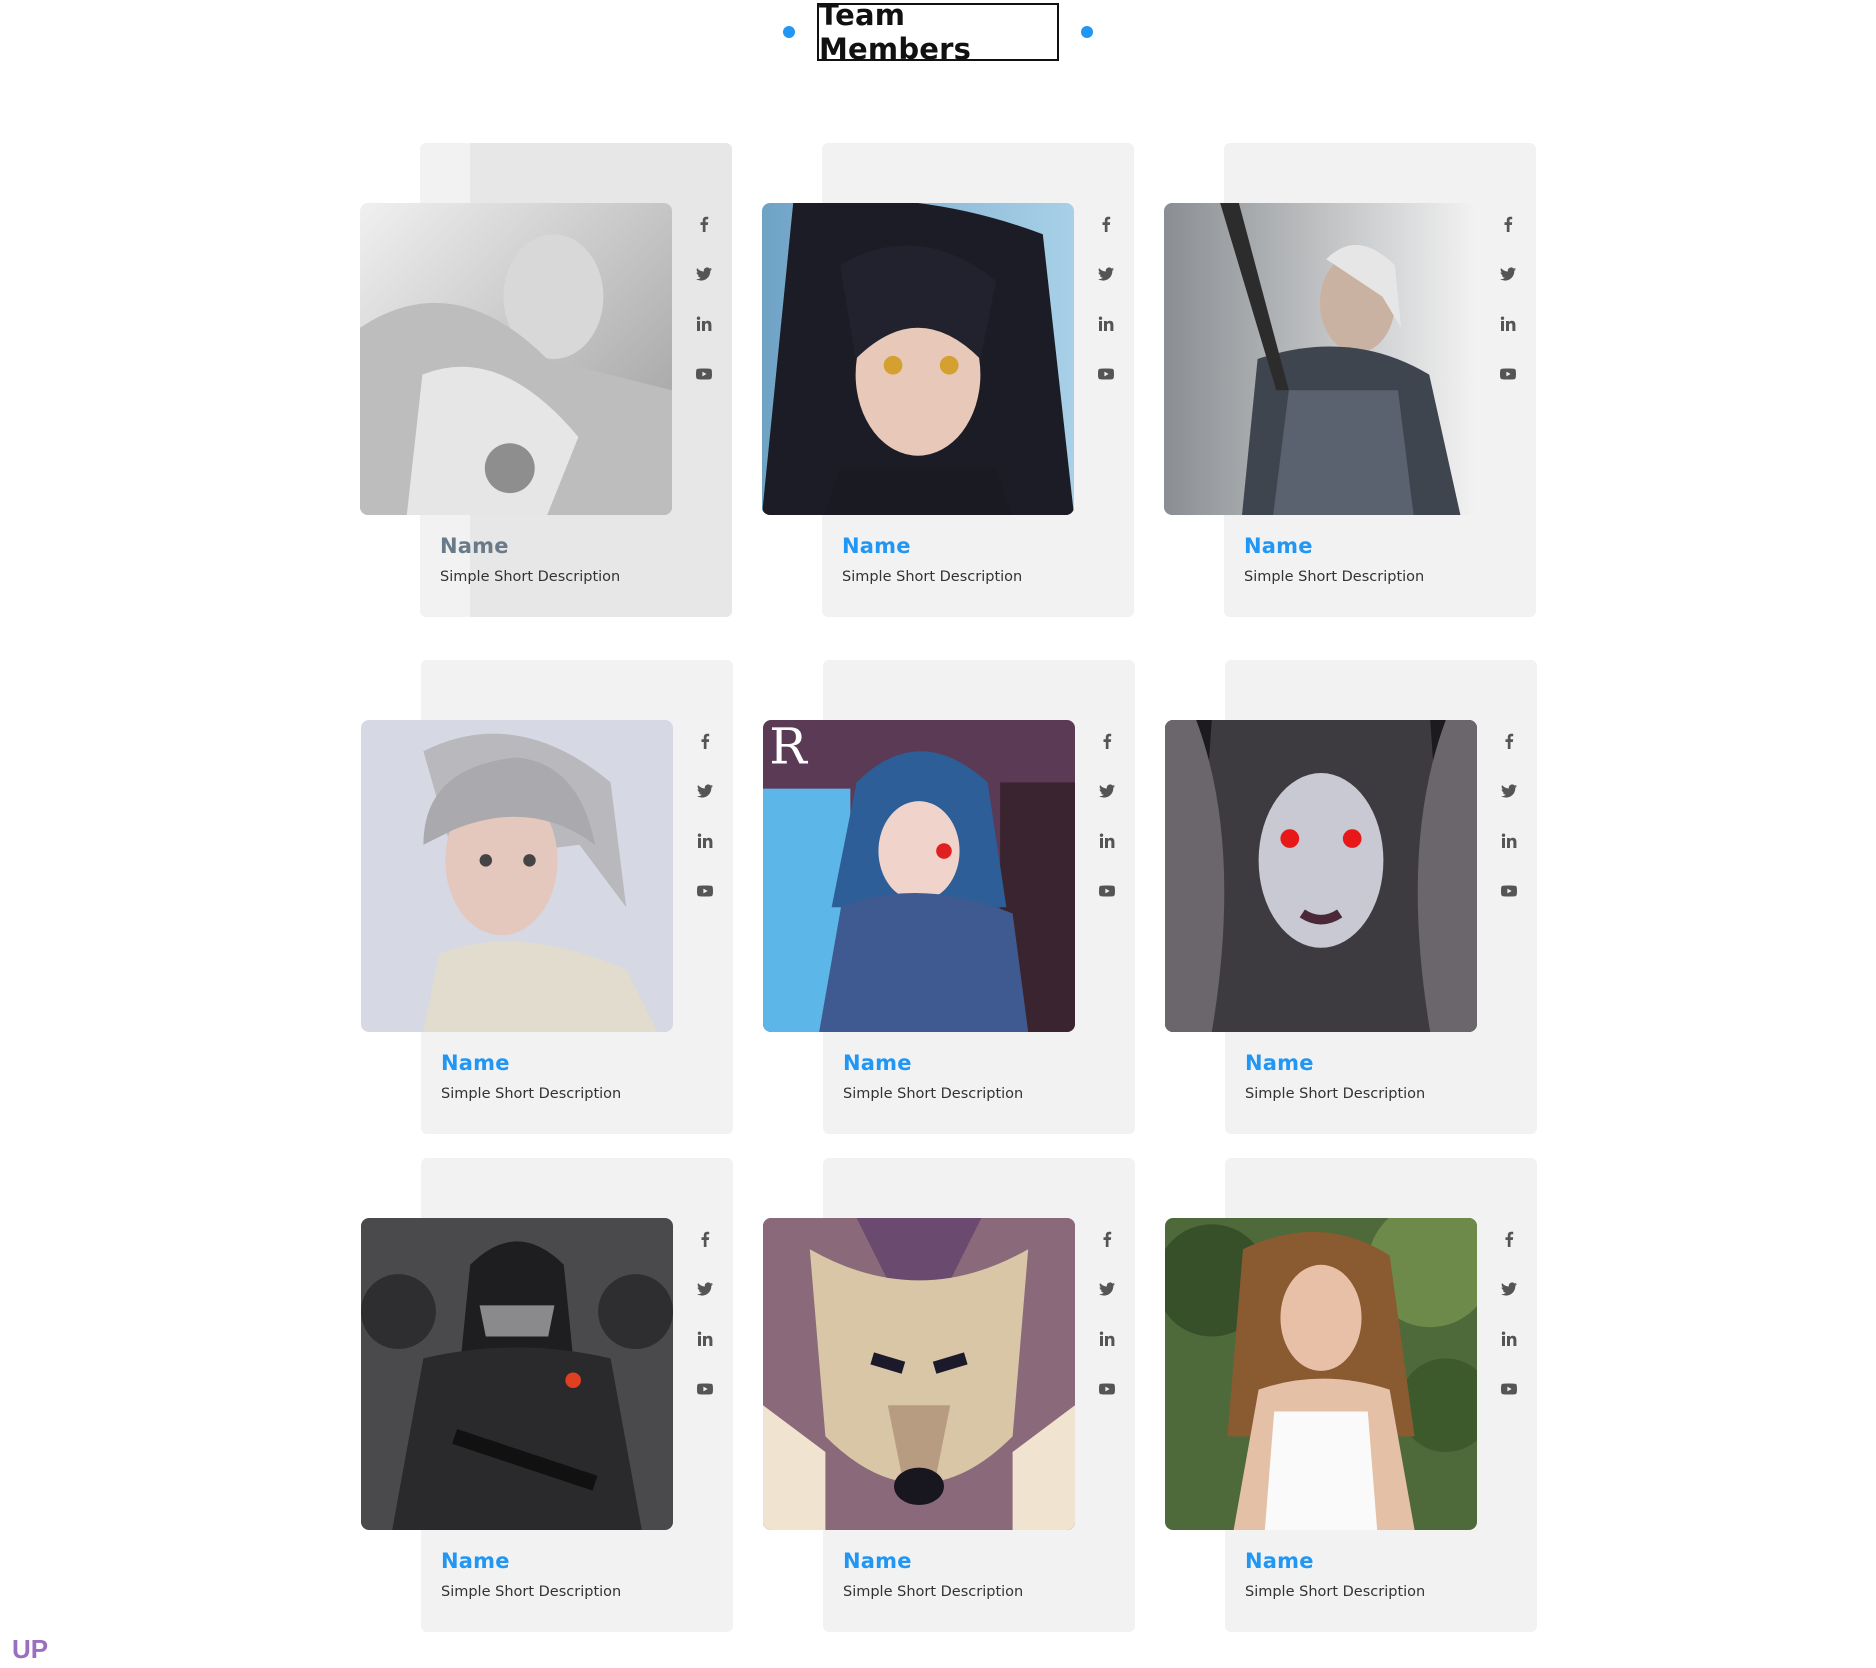 The height and width of the screenshot is (1668, 1876). What do you see at coordinates (919, 876) in the screenshot?
I see `member-photo: R` at bounding box center [919, 876].